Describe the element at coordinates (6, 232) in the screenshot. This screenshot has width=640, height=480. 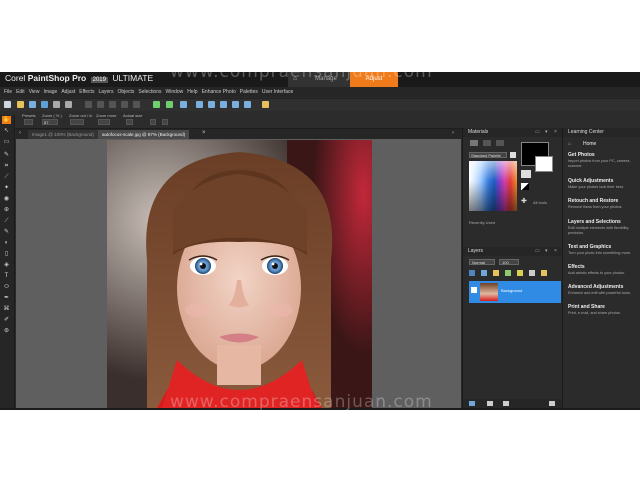
I see `paint-brush-icon: ✎` at that location.